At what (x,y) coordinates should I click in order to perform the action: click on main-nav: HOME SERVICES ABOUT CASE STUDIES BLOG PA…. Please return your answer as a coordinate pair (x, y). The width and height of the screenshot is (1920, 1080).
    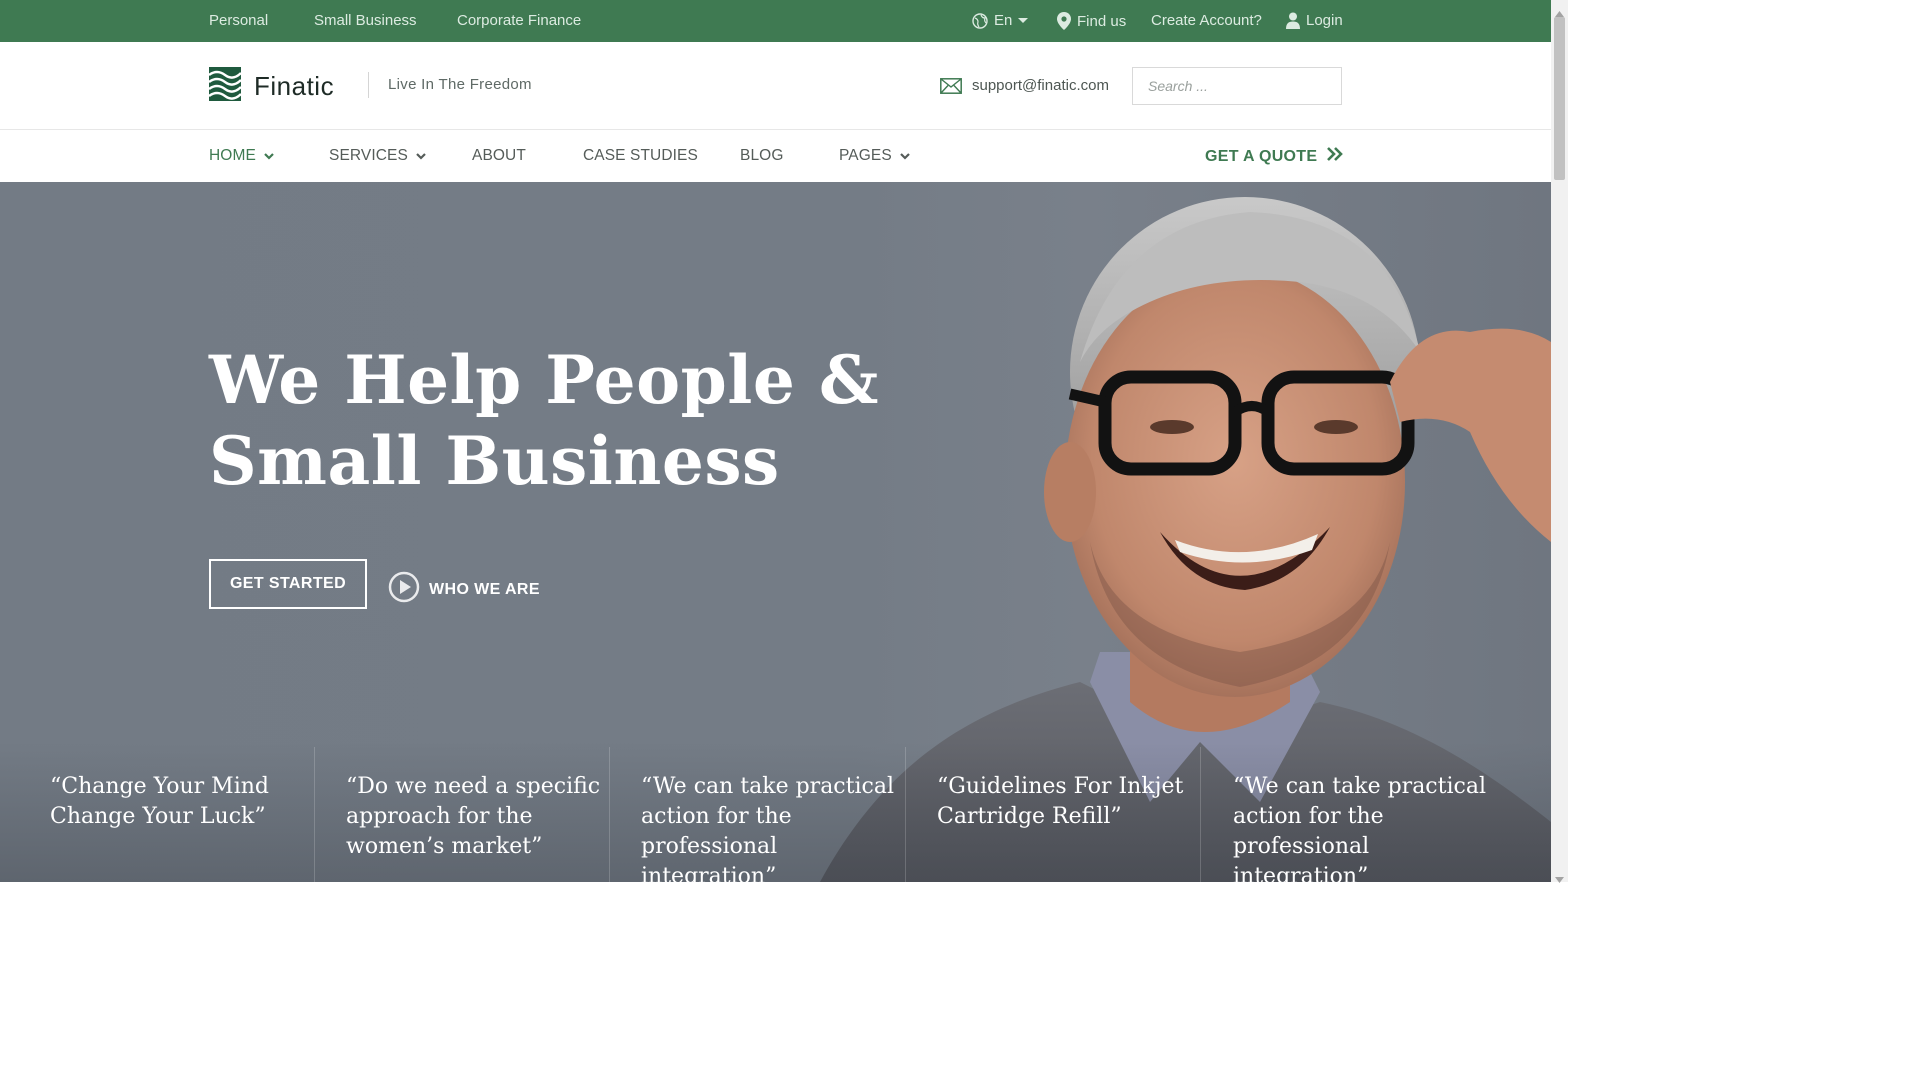
    Looking at the image, I should click on (775, 156).